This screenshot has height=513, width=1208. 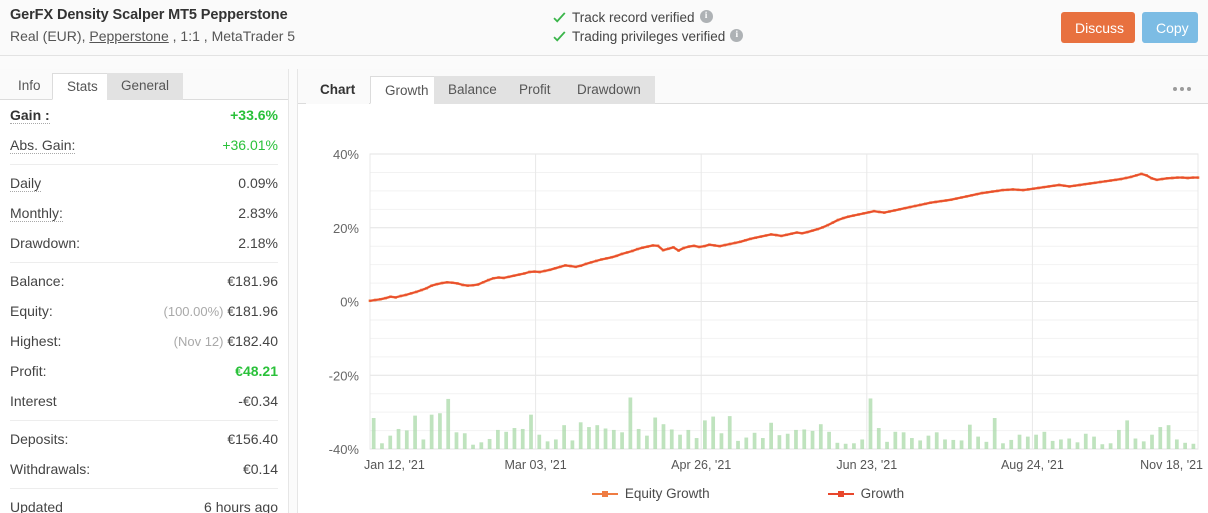 What do you see at coordinates (33, 401) in the screenshot?
I see `stat-label: Interest` at bounding box center [33, 401].